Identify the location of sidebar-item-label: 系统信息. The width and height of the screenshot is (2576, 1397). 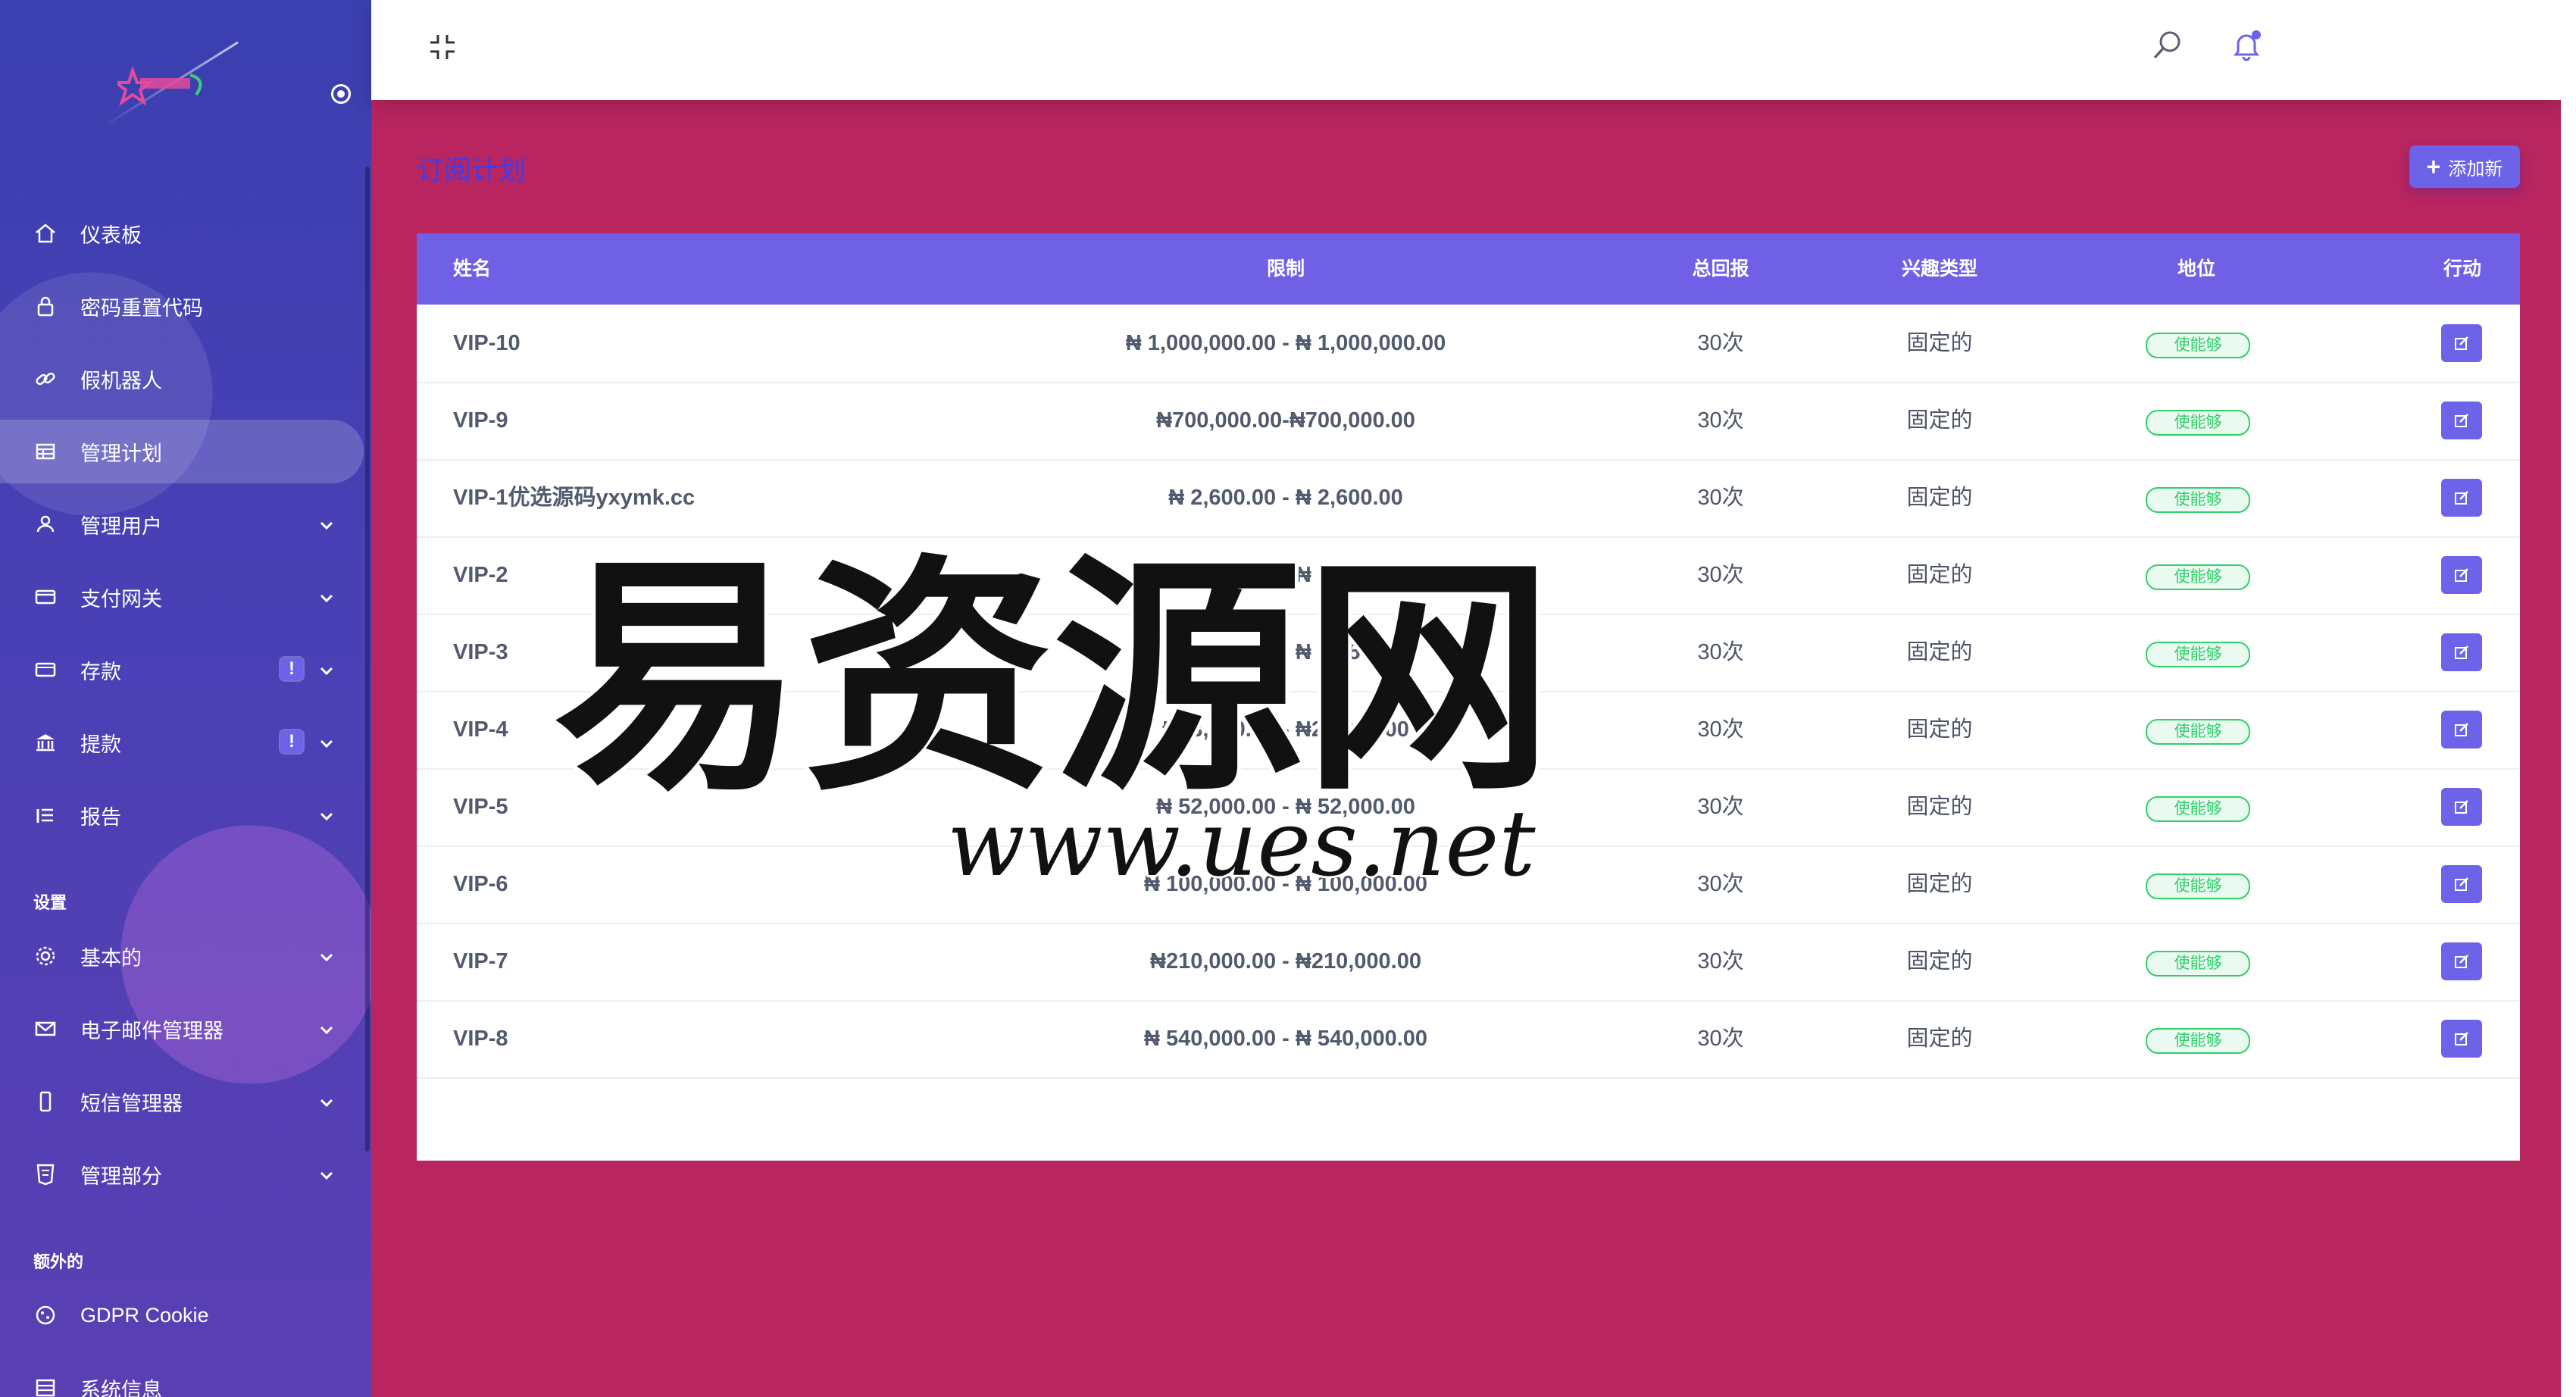
(121, 1387).